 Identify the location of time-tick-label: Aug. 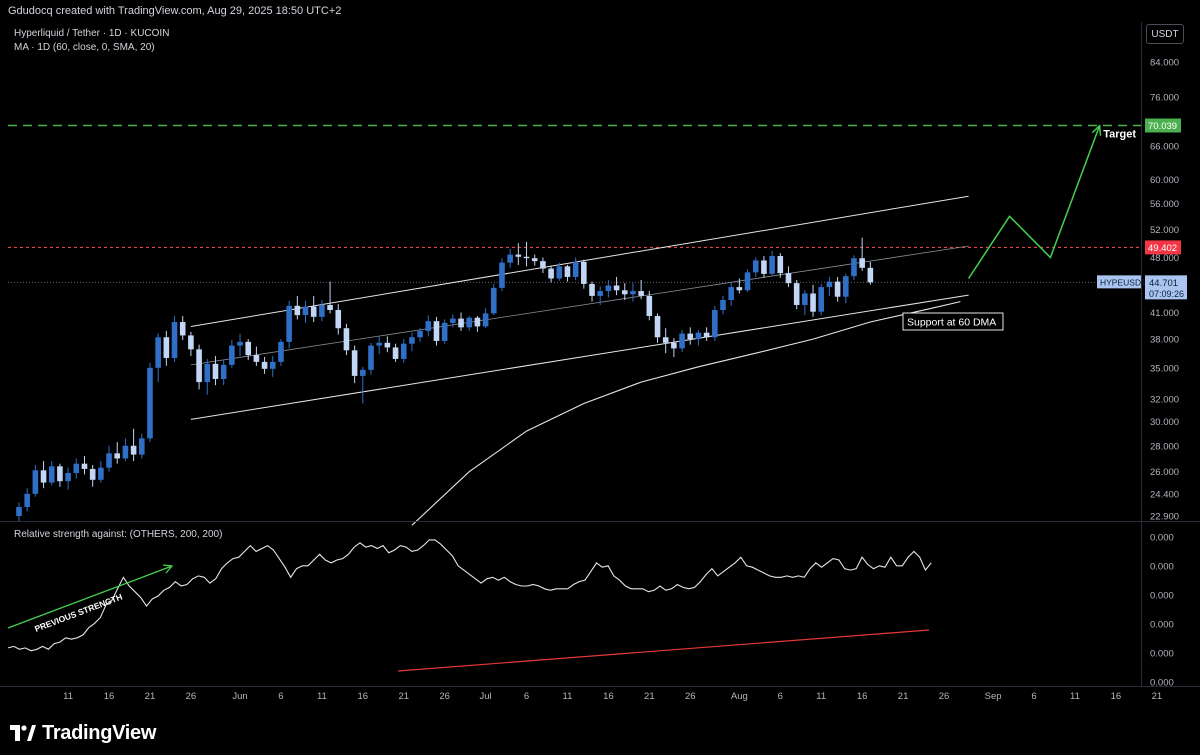
(739, 696).